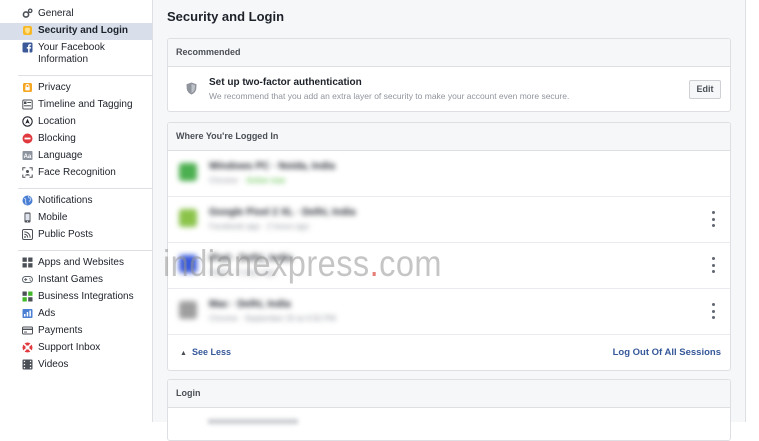 This screenshot has width=759, height=441. I want to click on session-meta: Chrome · Active now, so click(247, 180).